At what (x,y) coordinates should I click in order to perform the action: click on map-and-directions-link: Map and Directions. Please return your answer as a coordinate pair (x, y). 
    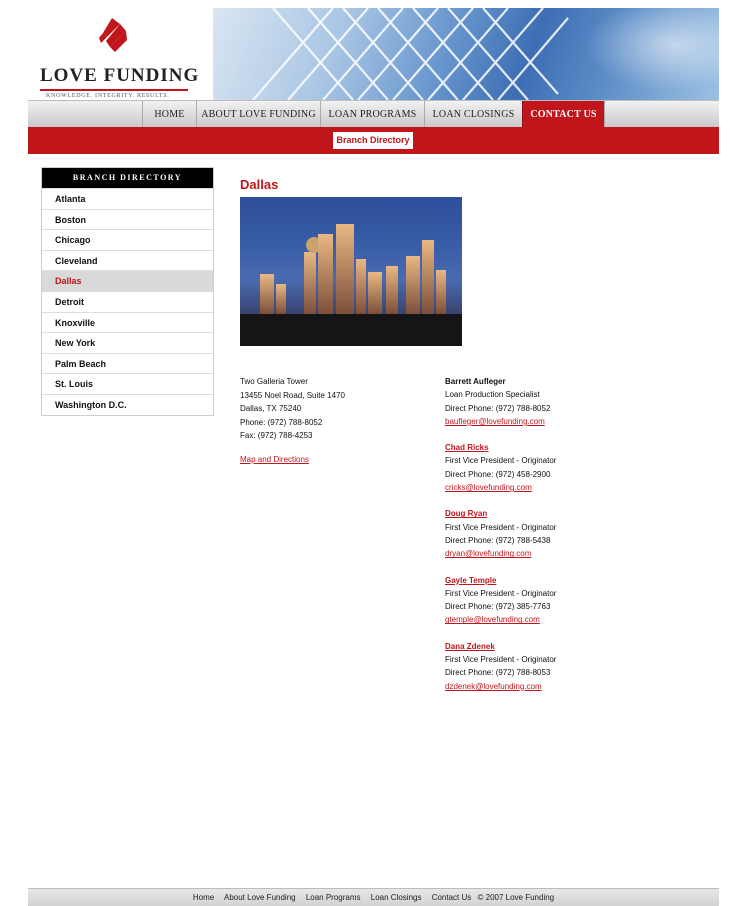
    Looking at the image, I should click on (274, 459).